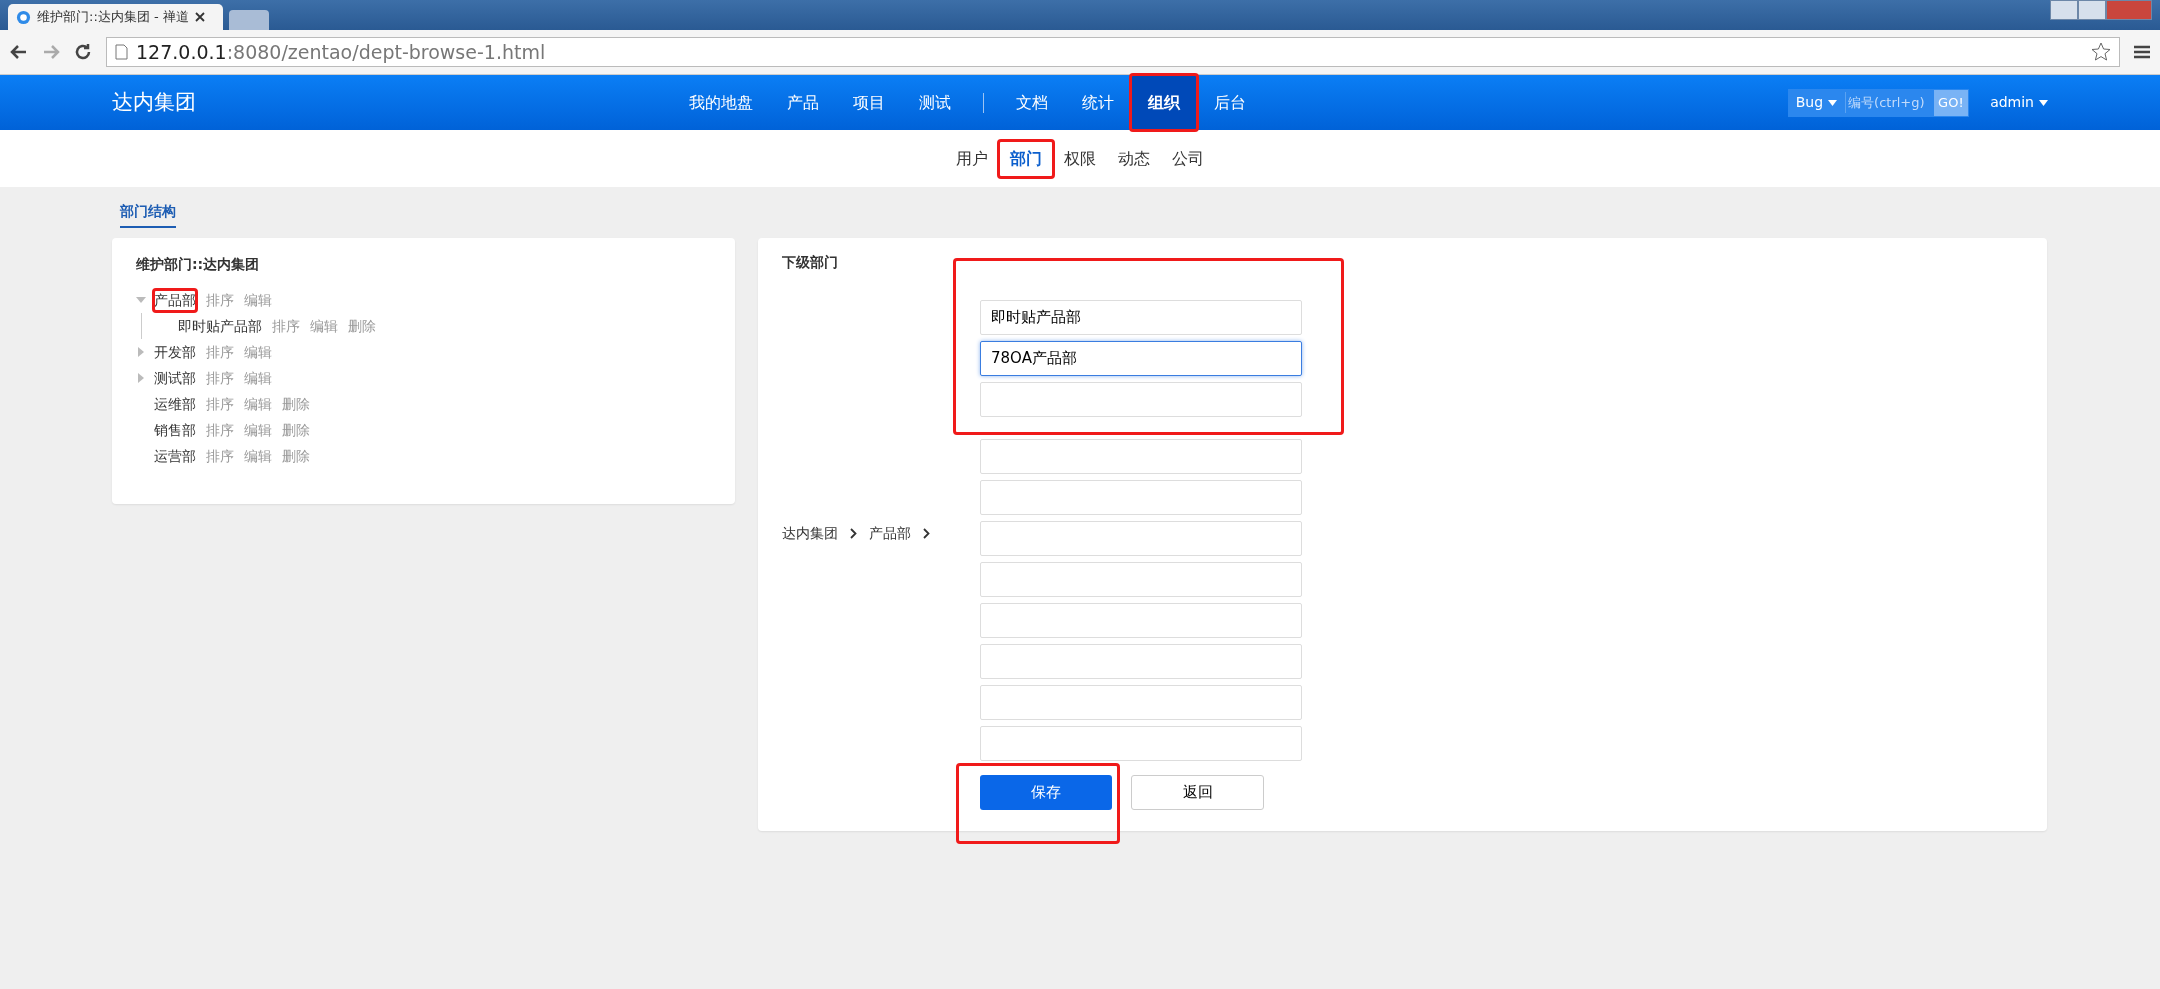 This screenshot has height=989, width=2160. Describe the element at coordinates (175, 430) in the screenshot. I see `department-name: 销售部` at that location.